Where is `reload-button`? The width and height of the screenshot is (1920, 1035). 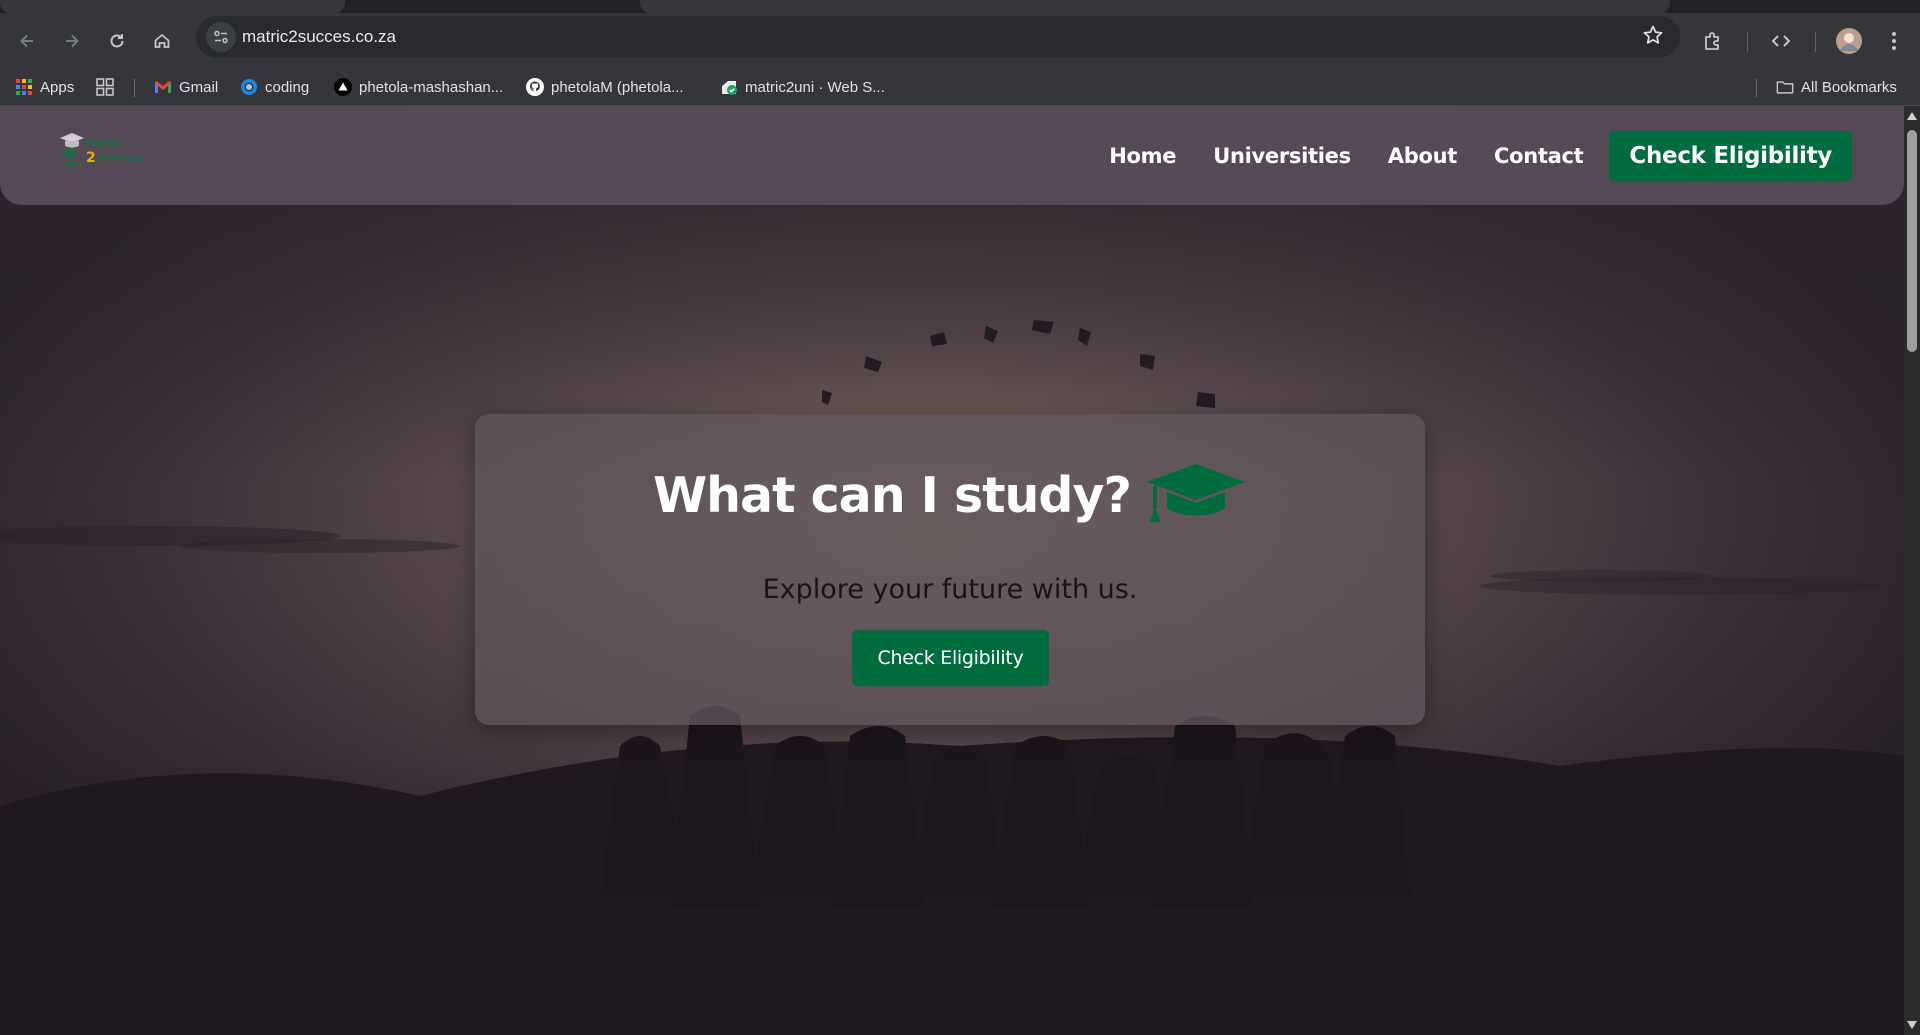
reload-button is located at coordinates (117, 41).